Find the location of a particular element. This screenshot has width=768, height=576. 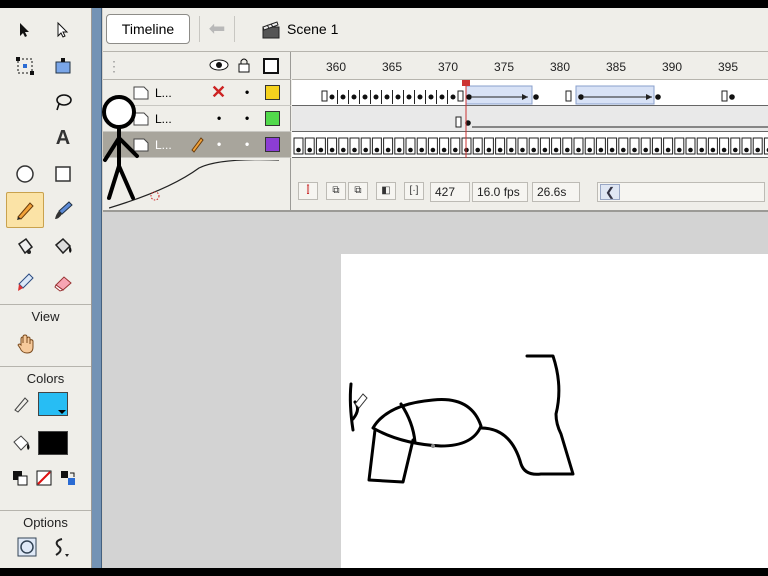

center-frame-button: ⫿ is located at coordinates (308, 191).